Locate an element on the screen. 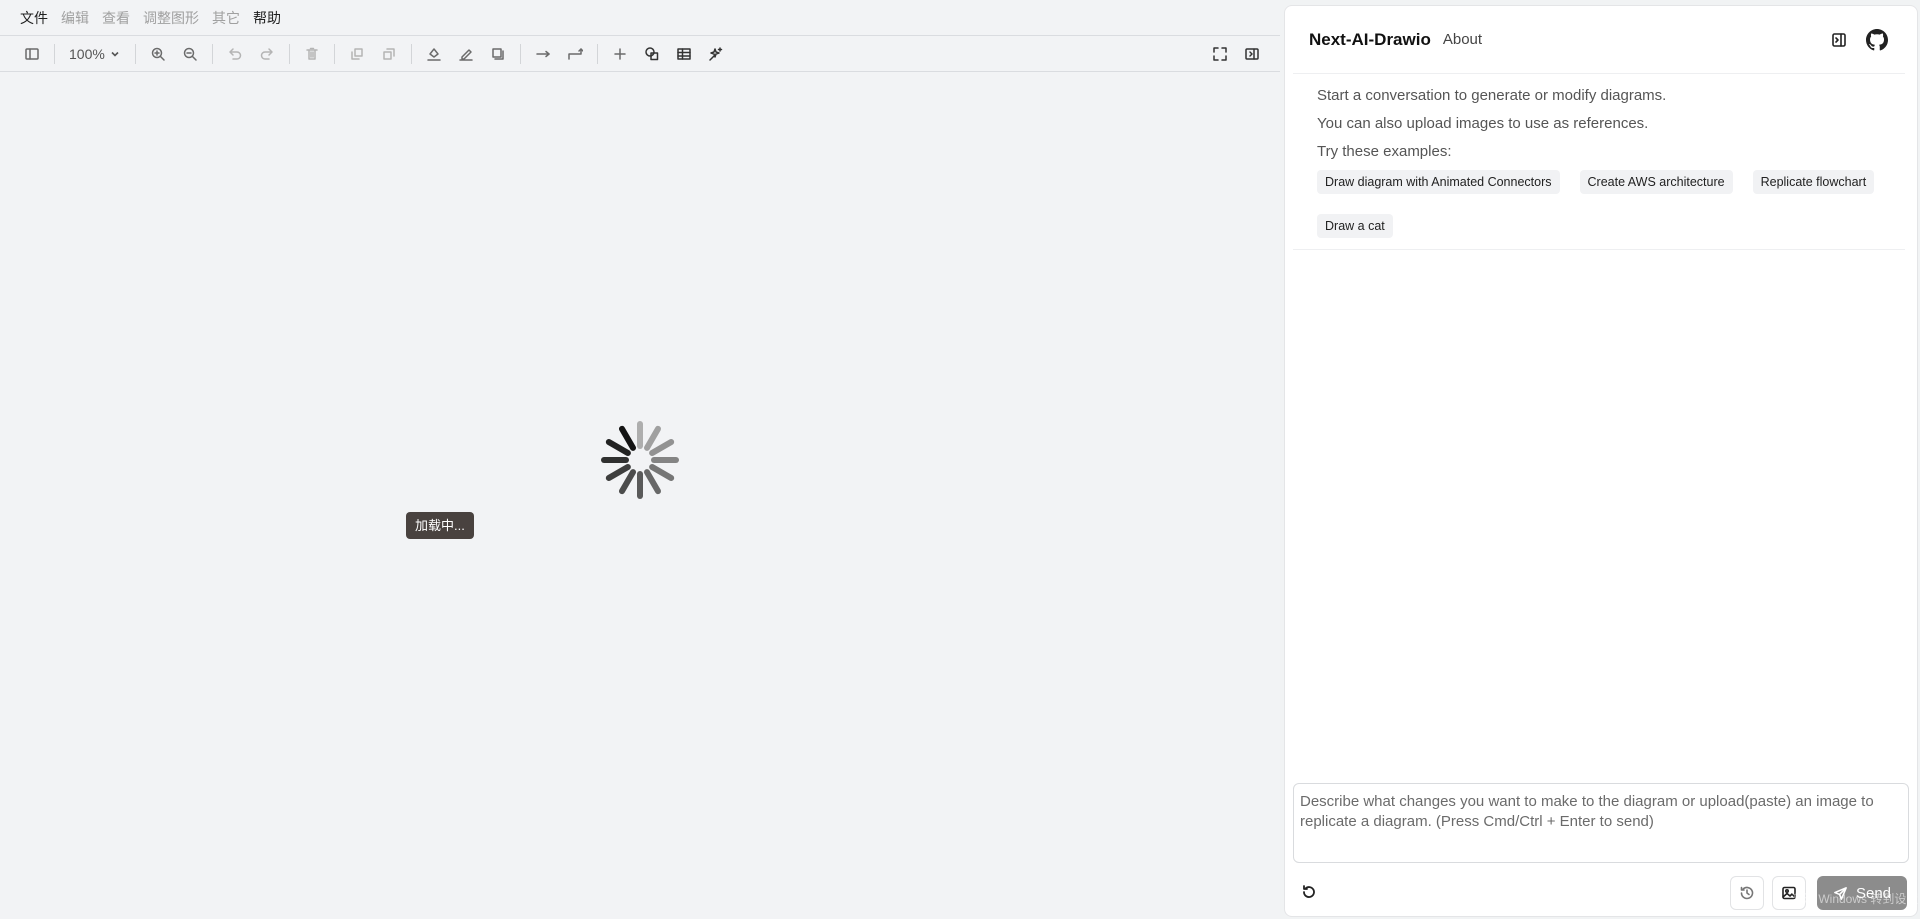 The image size is (1920, 919). zoom-out-icon is located at coordinates (190, 54).